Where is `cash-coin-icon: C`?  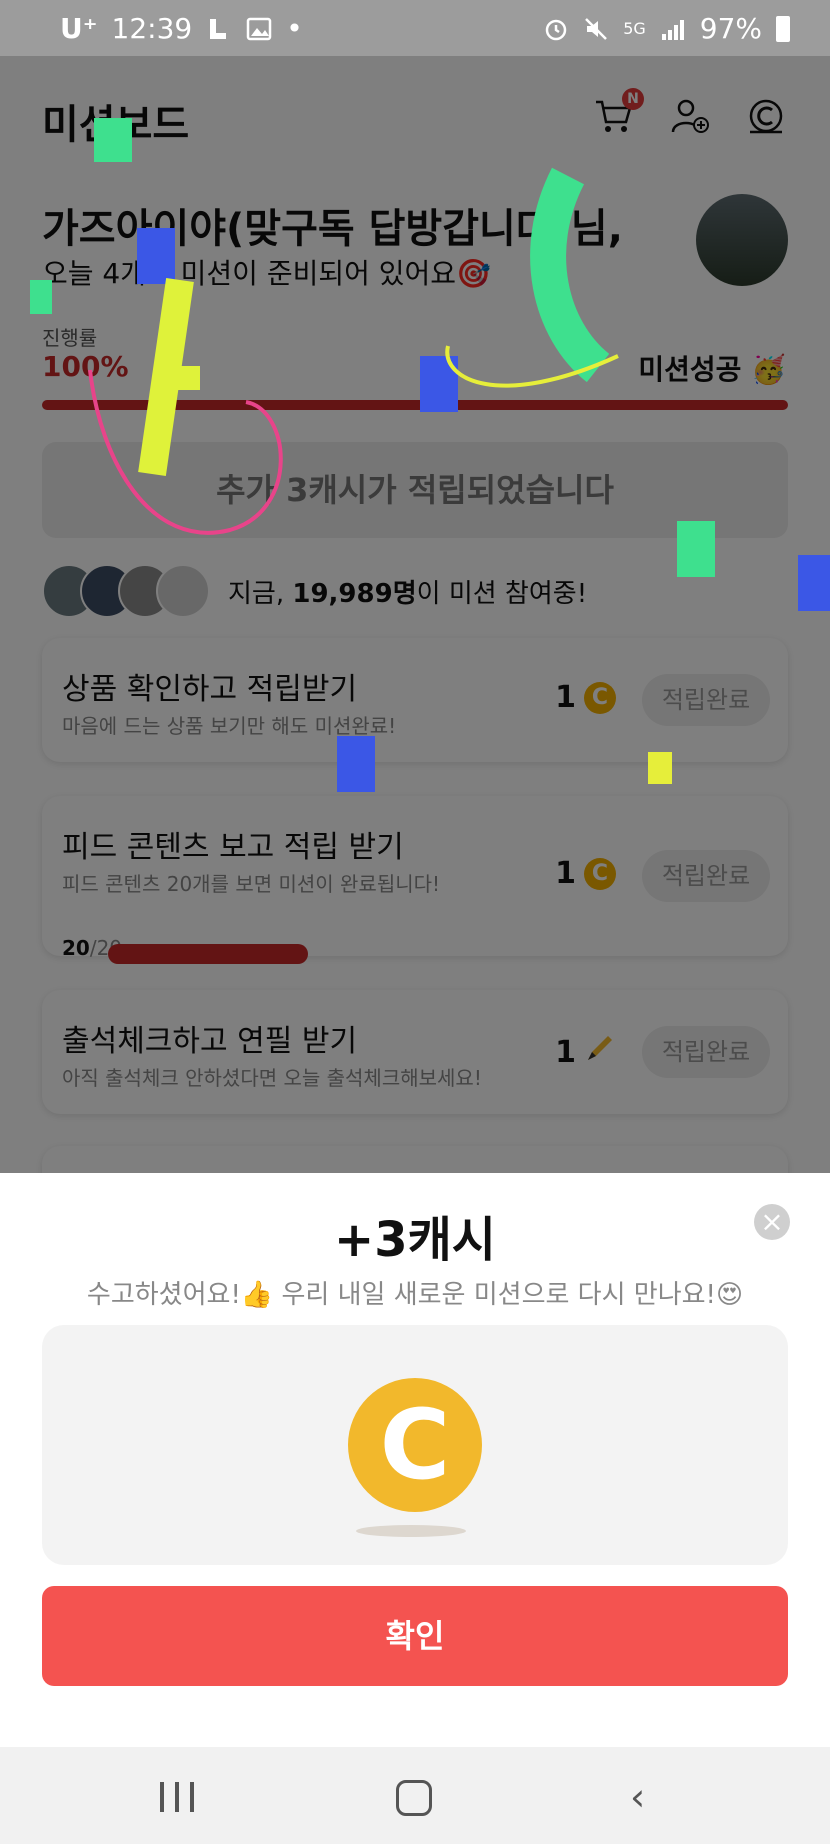
cash-coin-icon: C is located at coordinates (415, 1445).